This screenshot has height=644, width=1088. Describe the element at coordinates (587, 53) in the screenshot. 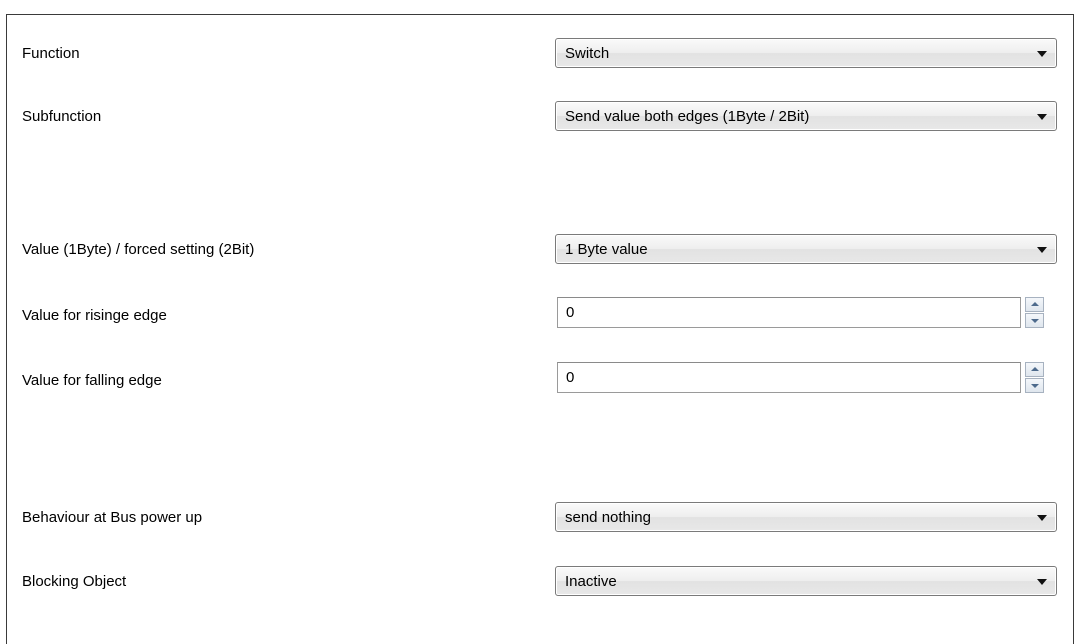

I see `function-select-value: Switch` at that location.